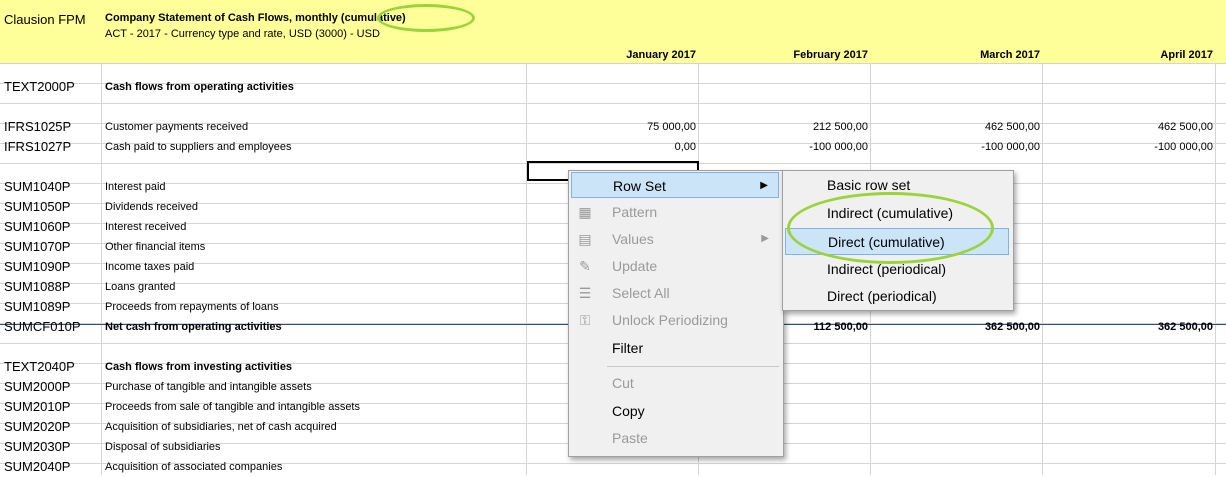 This screenshot has width=1226, height=477. What do you see at coordinates (42, 326) in the screenshot?
I see `row-code: SUMCF010P` at bounding box center [42, 326].